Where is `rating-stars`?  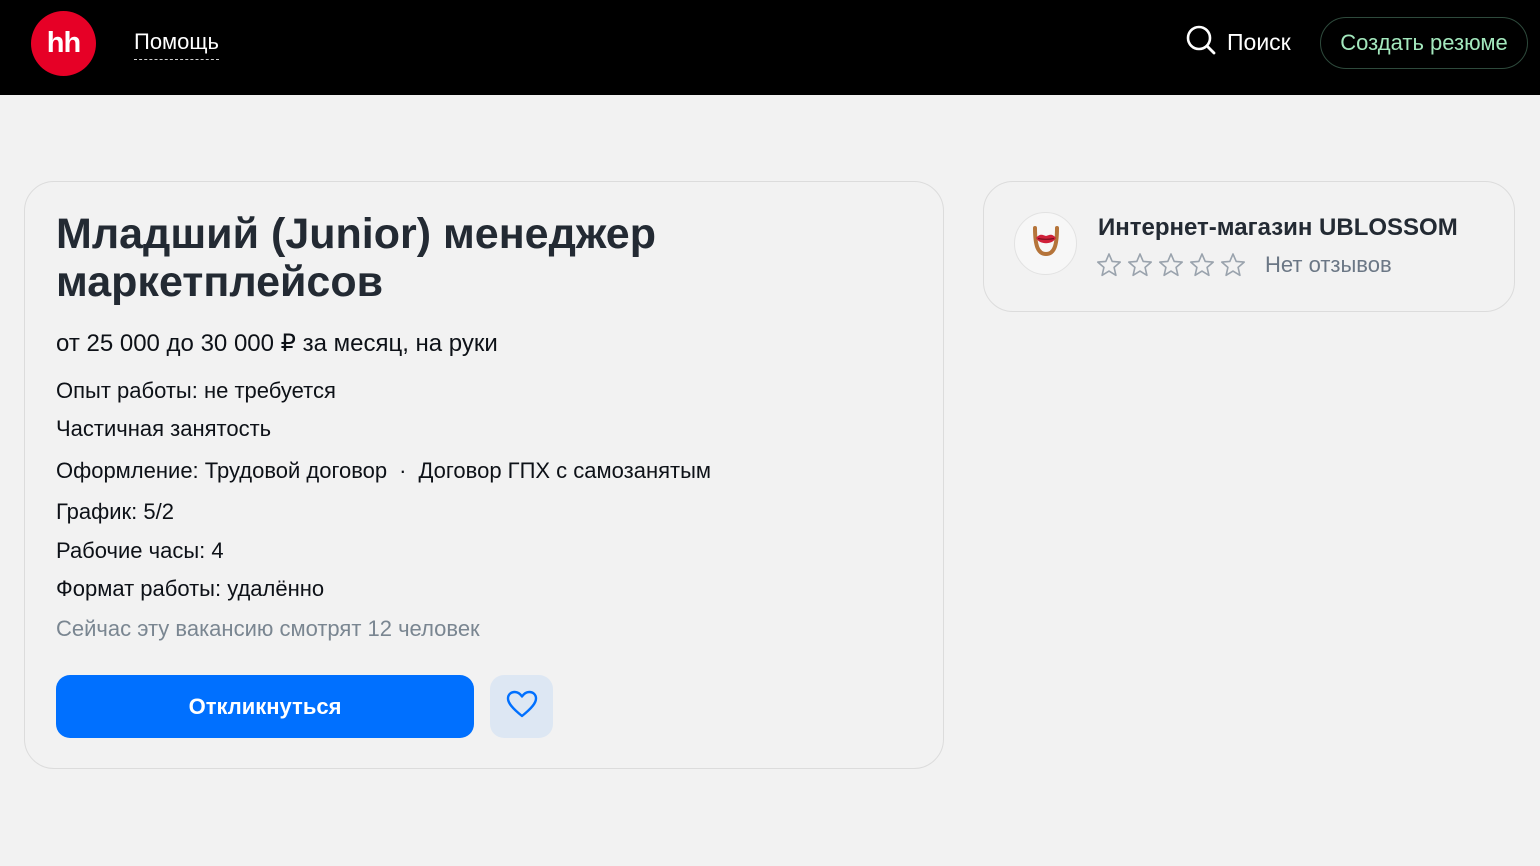
rating-stars is located at coordinates (1171, 265).